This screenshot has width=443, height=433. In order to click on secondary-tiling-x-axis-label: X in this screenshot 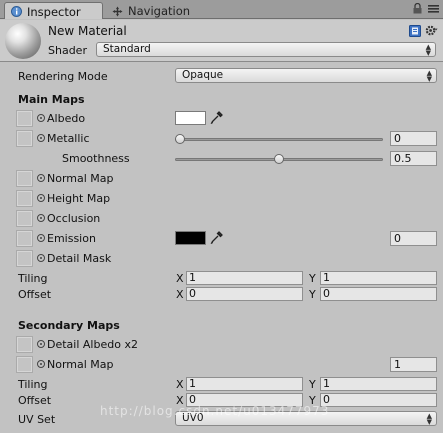, I will do `click(180, 384)`.